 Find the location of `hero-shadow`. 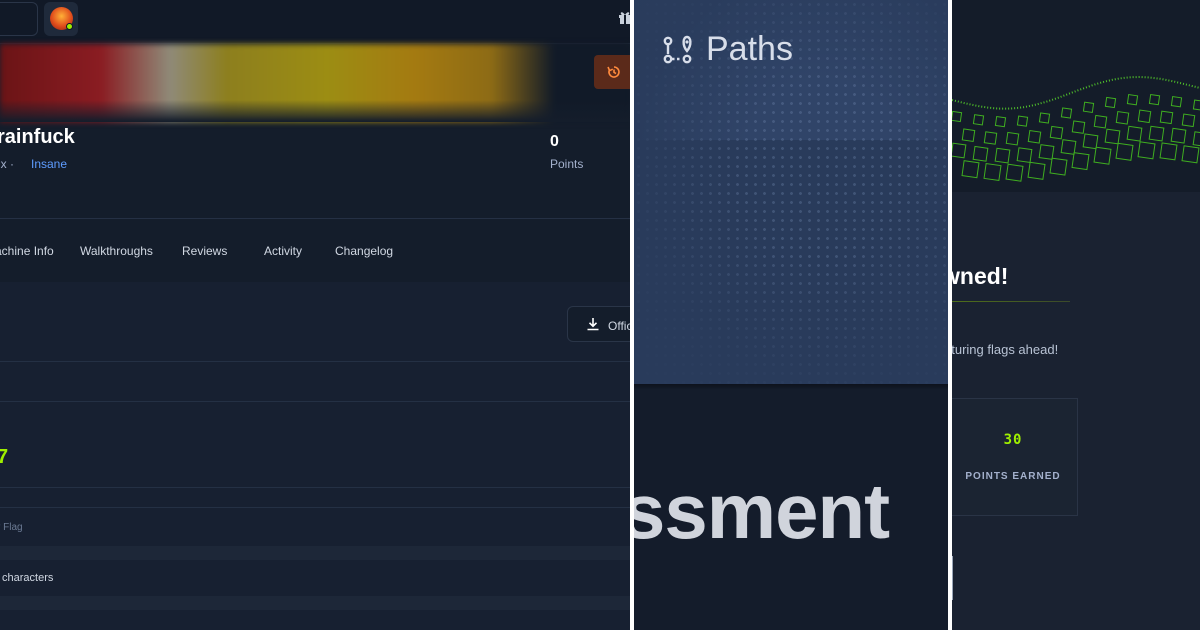

hero-shadow is located at coordinates (791, 387).